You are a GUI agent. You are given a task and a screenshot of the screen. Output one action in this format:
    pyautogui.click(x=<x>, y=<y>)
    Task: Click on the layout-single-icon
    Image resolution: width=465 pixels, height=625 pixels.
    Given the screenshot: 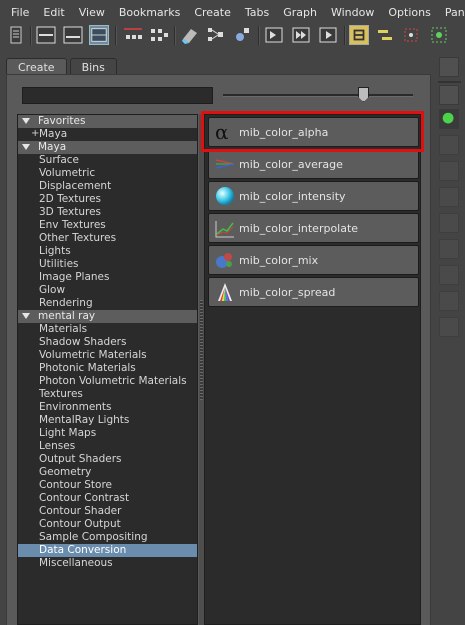 What is the action you would take?
    pyautogui.click(x=46, y=35)
    